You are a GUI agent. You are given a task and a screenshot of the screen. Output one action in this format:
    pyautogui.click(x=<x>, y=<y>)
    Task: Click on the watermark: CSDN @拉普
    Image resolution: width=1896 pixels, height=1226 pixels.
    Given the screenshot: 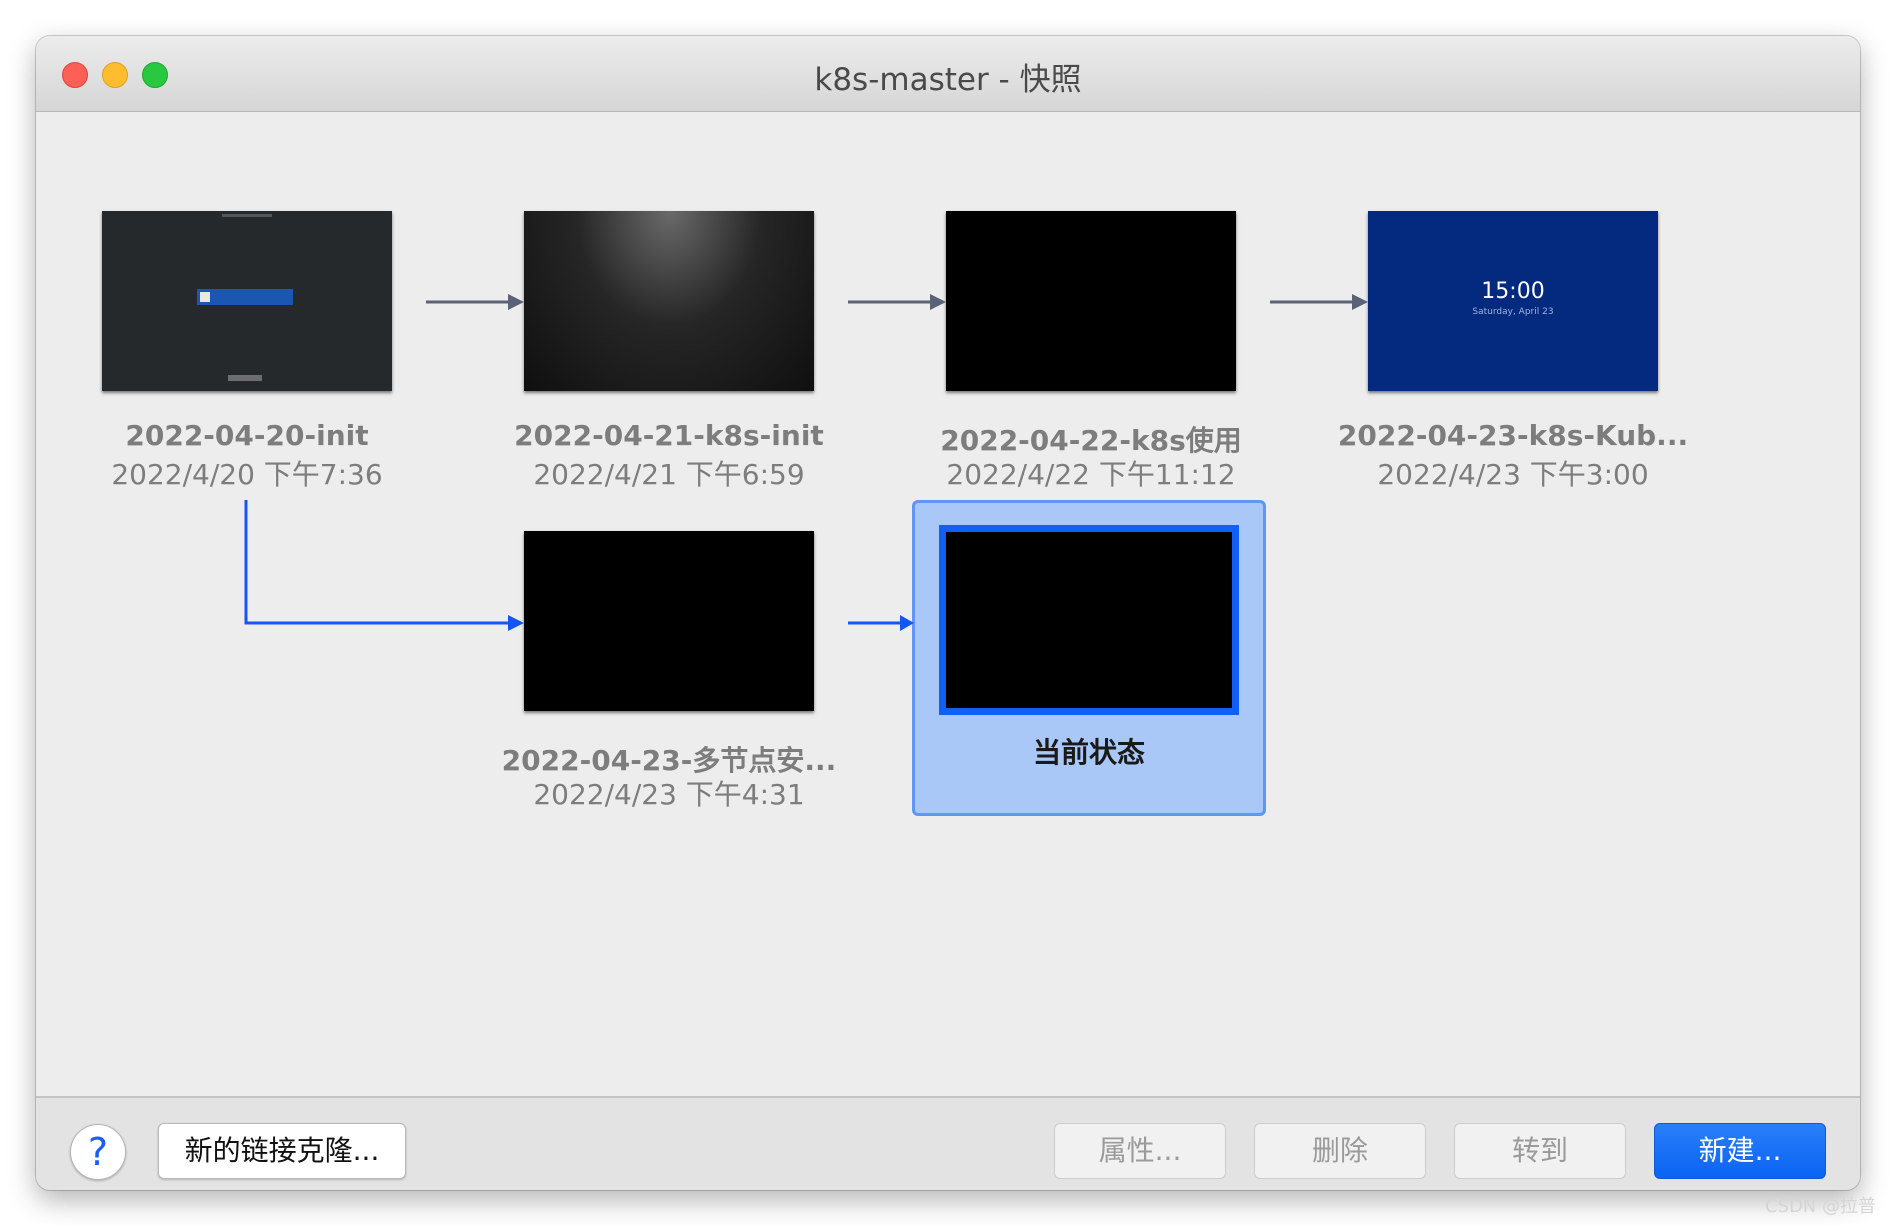 What is the action you would take?
    pyautogui.click(x=1820, y=1206)
    